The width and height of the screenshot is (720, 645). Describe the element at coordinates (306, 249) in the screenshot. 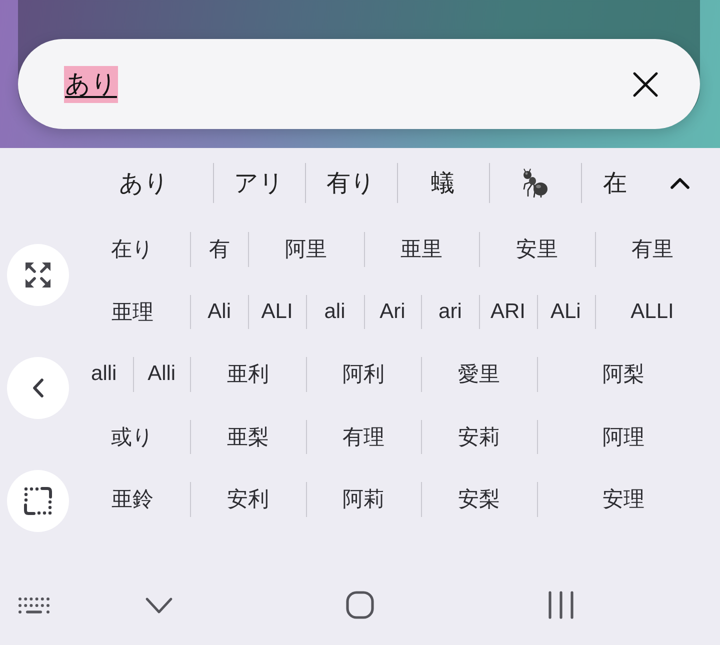

I see `candidate-button: 阿里` at that location.